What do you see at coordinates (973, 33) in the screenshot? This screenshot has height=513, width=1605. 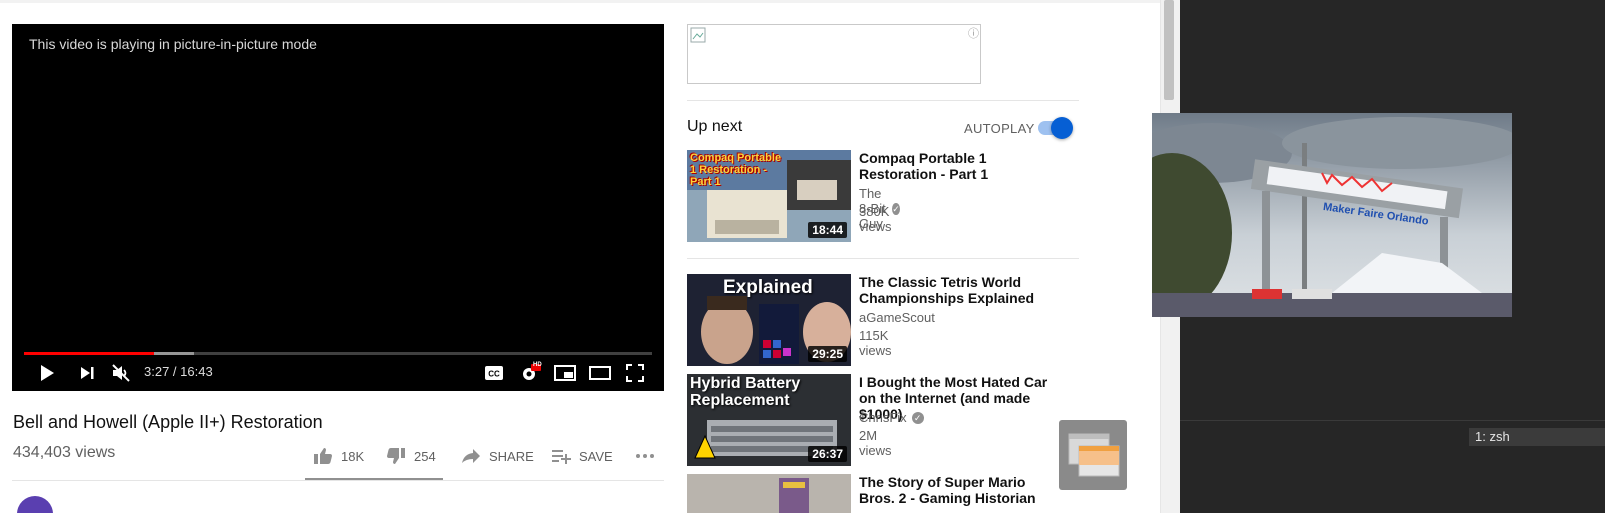 I see `ad-info-icon: ⓘ` at bounding box center [973, 33].